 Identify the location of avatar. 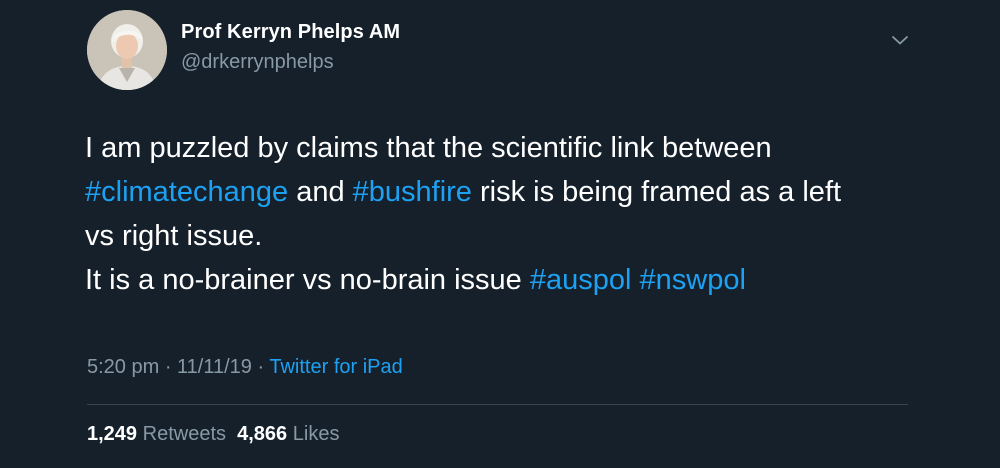
(127, 50).